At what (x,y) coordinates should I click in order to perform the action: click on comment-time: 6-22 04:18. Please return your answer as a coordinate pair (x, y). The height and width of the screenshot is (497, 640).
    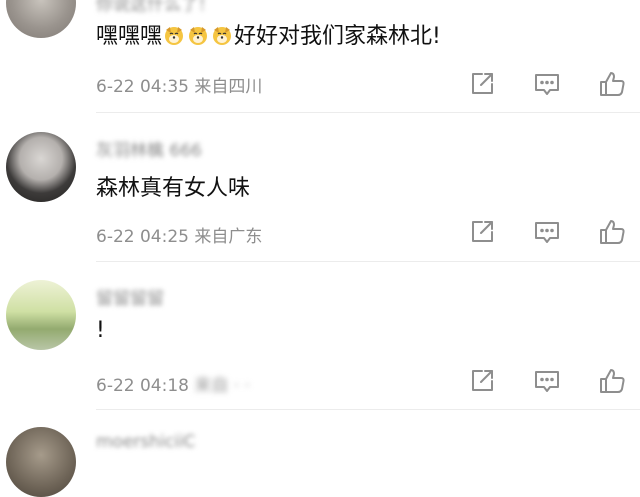
    Looking at the image, I should click on (142, 386).